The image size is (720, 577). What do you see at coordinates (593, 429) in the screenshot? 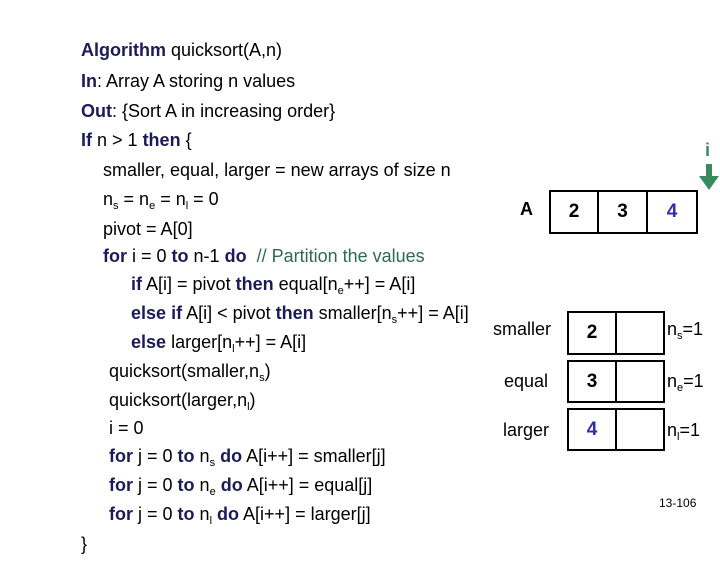
I see `larger-array-cell-highlighted: 4` at bounding box center [593, 429].